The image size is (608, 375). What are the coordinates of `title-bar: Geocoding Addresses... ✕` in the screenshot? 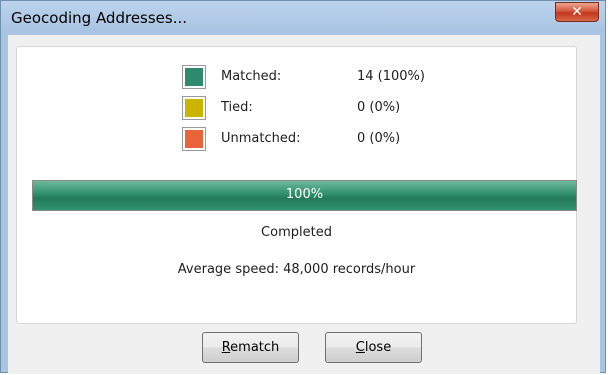 It's located at (303, 18).